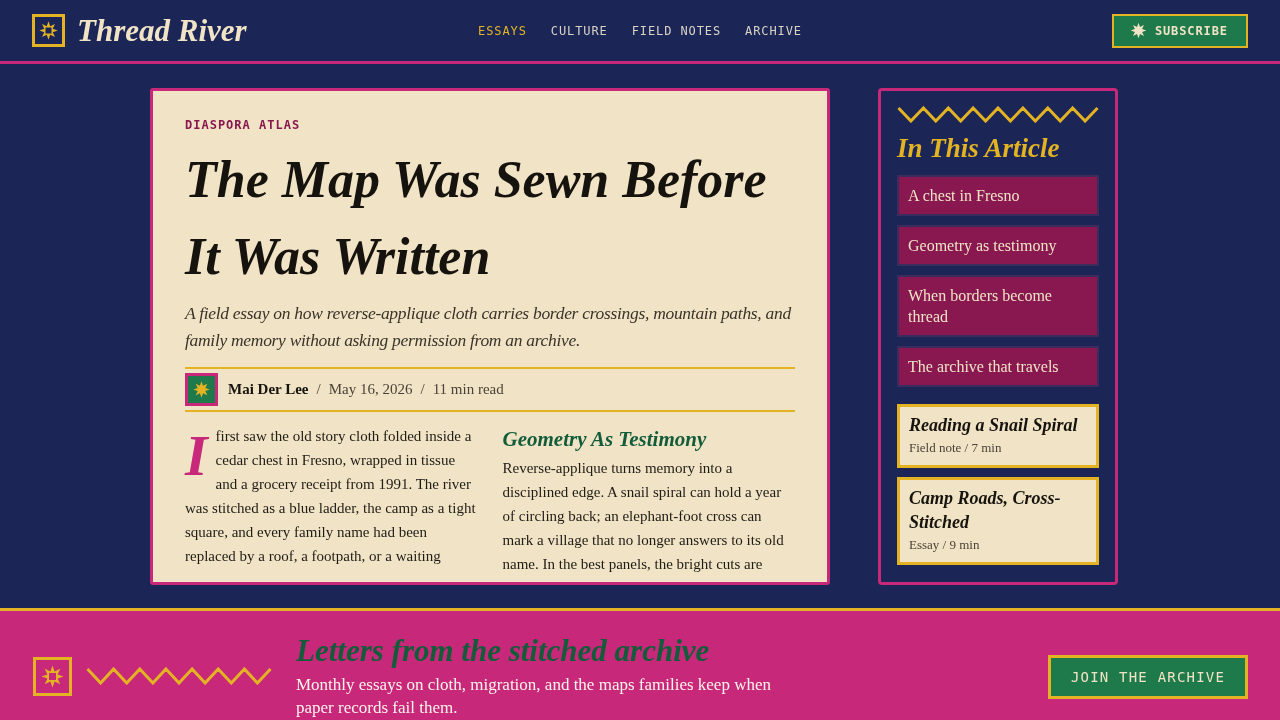  Describe the element at coordinates (985, 510) in the screenshot. I see `card-title: Camp Roads, Cross-Stitched` at that location.